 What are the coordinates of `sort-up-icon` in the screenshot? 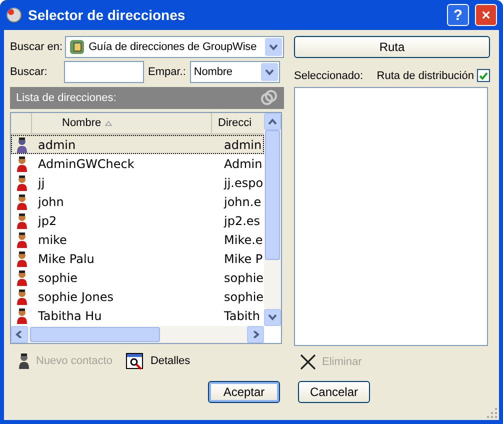 It's located at (108, 123).